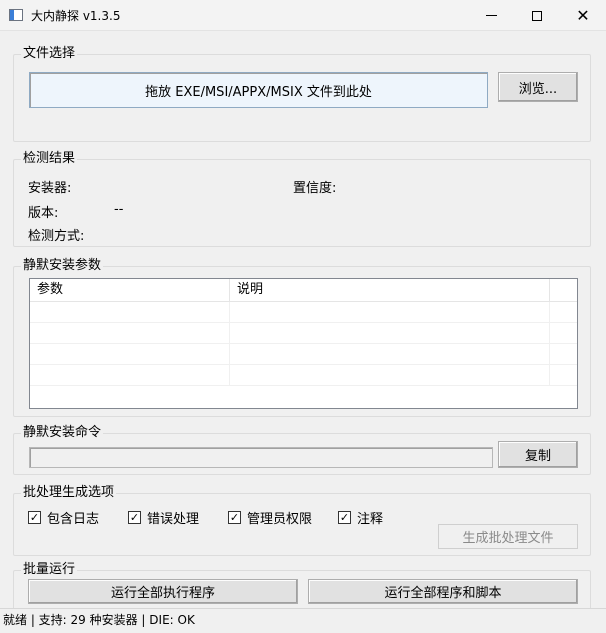 The height and width of the screenshot is (633, 606). What do you see at coordinates (303, 15) in the screenshot?
I see `title-bar: 大内静探 v1.3.5 ✕` at bounding box center [303, 15].